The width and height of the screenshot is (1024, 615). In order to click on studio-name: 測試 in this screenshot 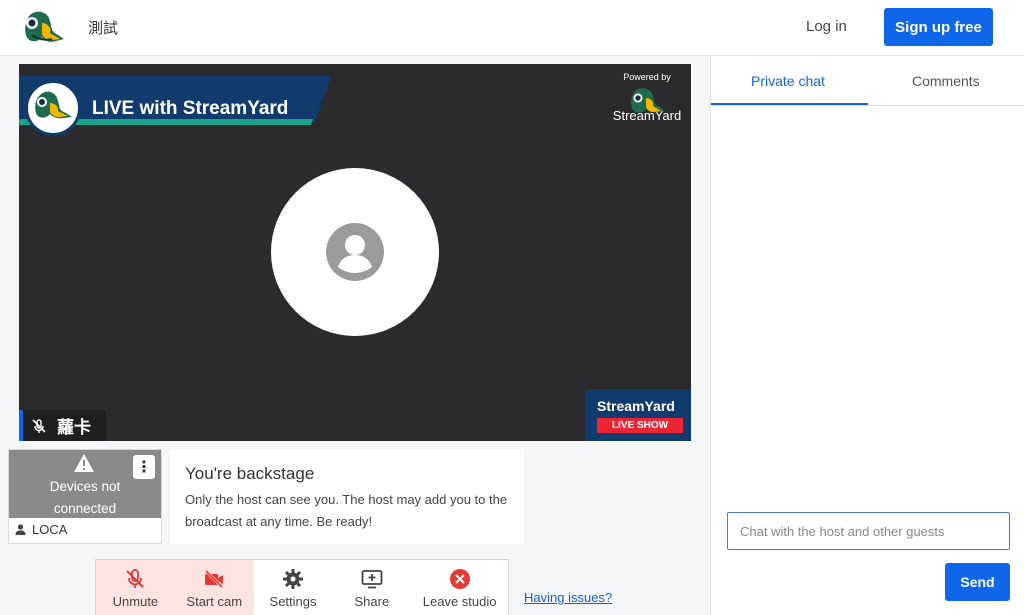, I will do `click(103, 28)`.